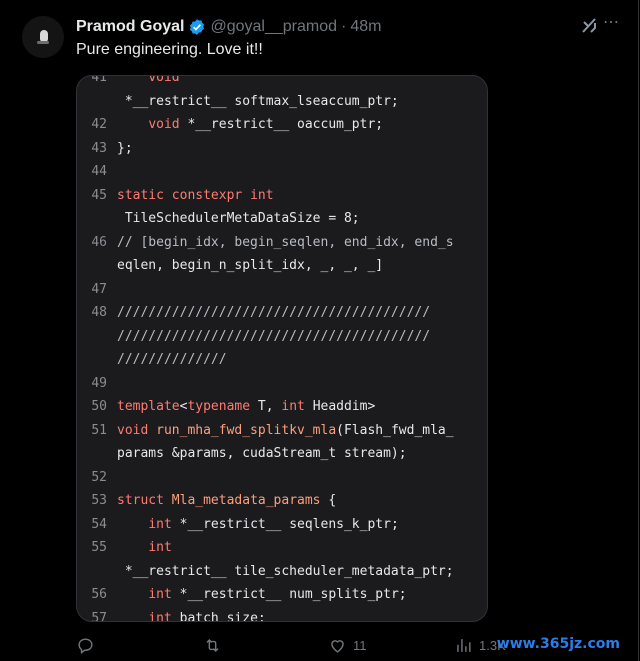 The width and height of the screenshot is (640, 661). What do you see at coordinates (99, 383) in the screenshot?
I see `line-number: 49` at bounding box center [99, 383].